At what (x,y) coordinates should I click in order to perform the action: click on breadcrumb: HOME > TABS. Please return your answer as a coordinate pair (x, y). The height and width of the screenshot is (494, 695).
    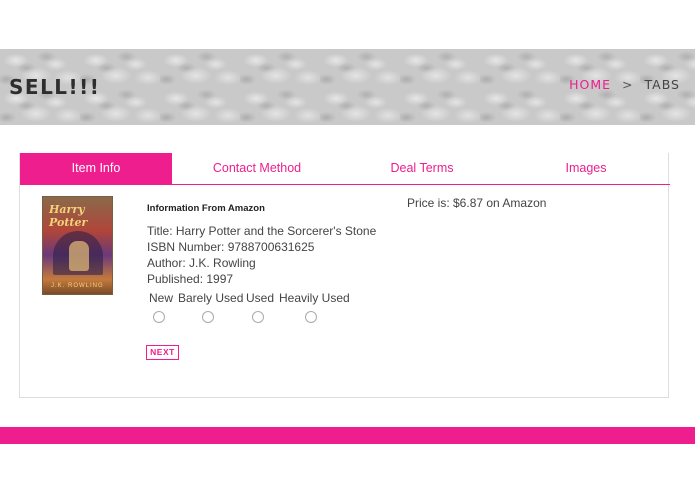
    Looking at the image, I should click on (624, 84).